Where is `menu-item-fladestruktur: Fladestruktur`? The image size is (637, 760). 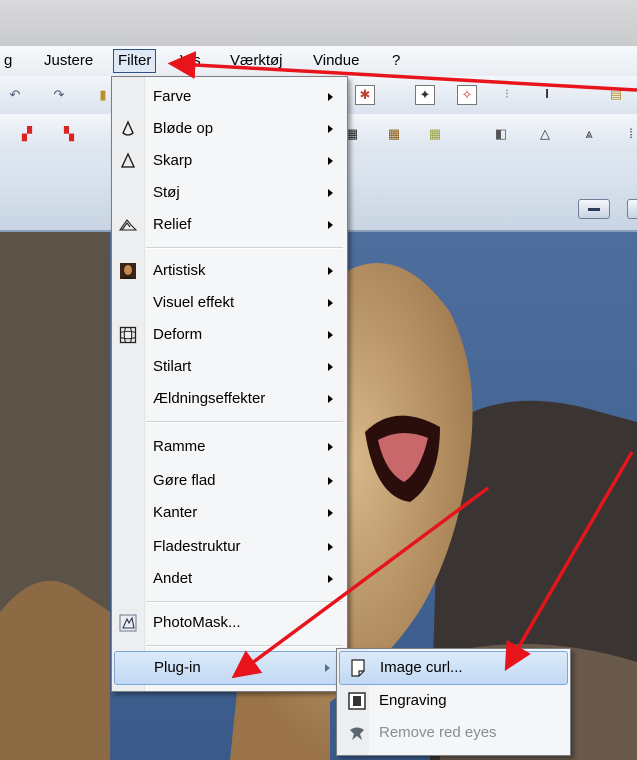 menu-item-fladestruktur: Fladestruktur is located at coordinates (229, 547).